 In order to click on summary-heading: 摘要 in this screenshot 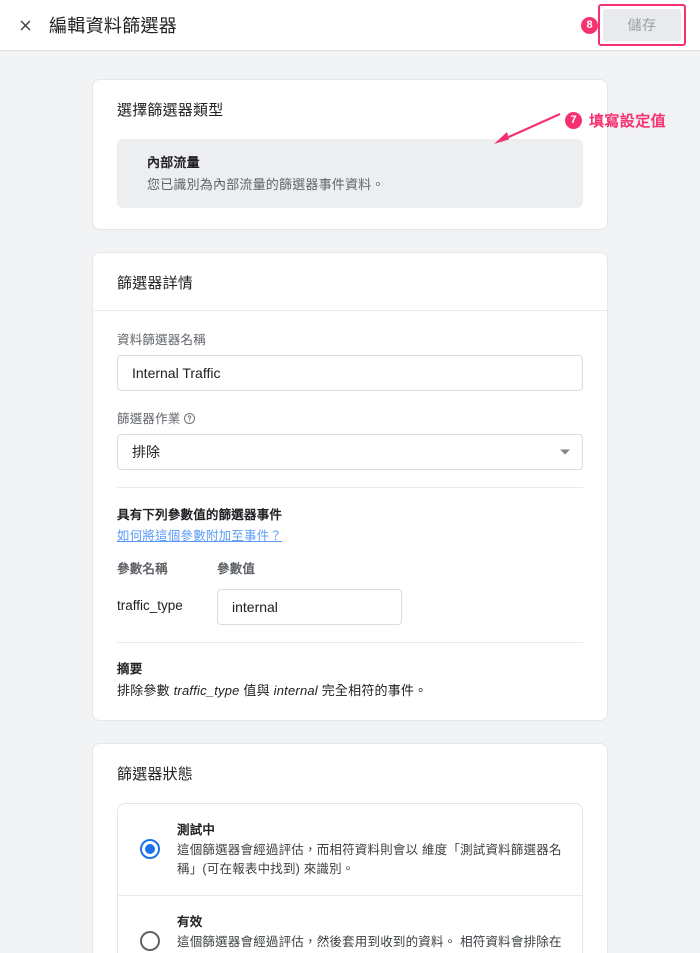, I will do `click(130, 669)`.